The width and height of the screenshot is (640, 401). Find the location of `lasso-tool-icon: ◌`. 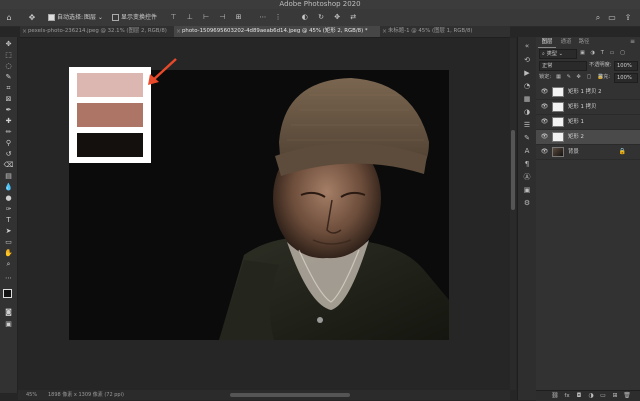

lasso-tool-icon: ◌ is located at coordinates (8, 66).